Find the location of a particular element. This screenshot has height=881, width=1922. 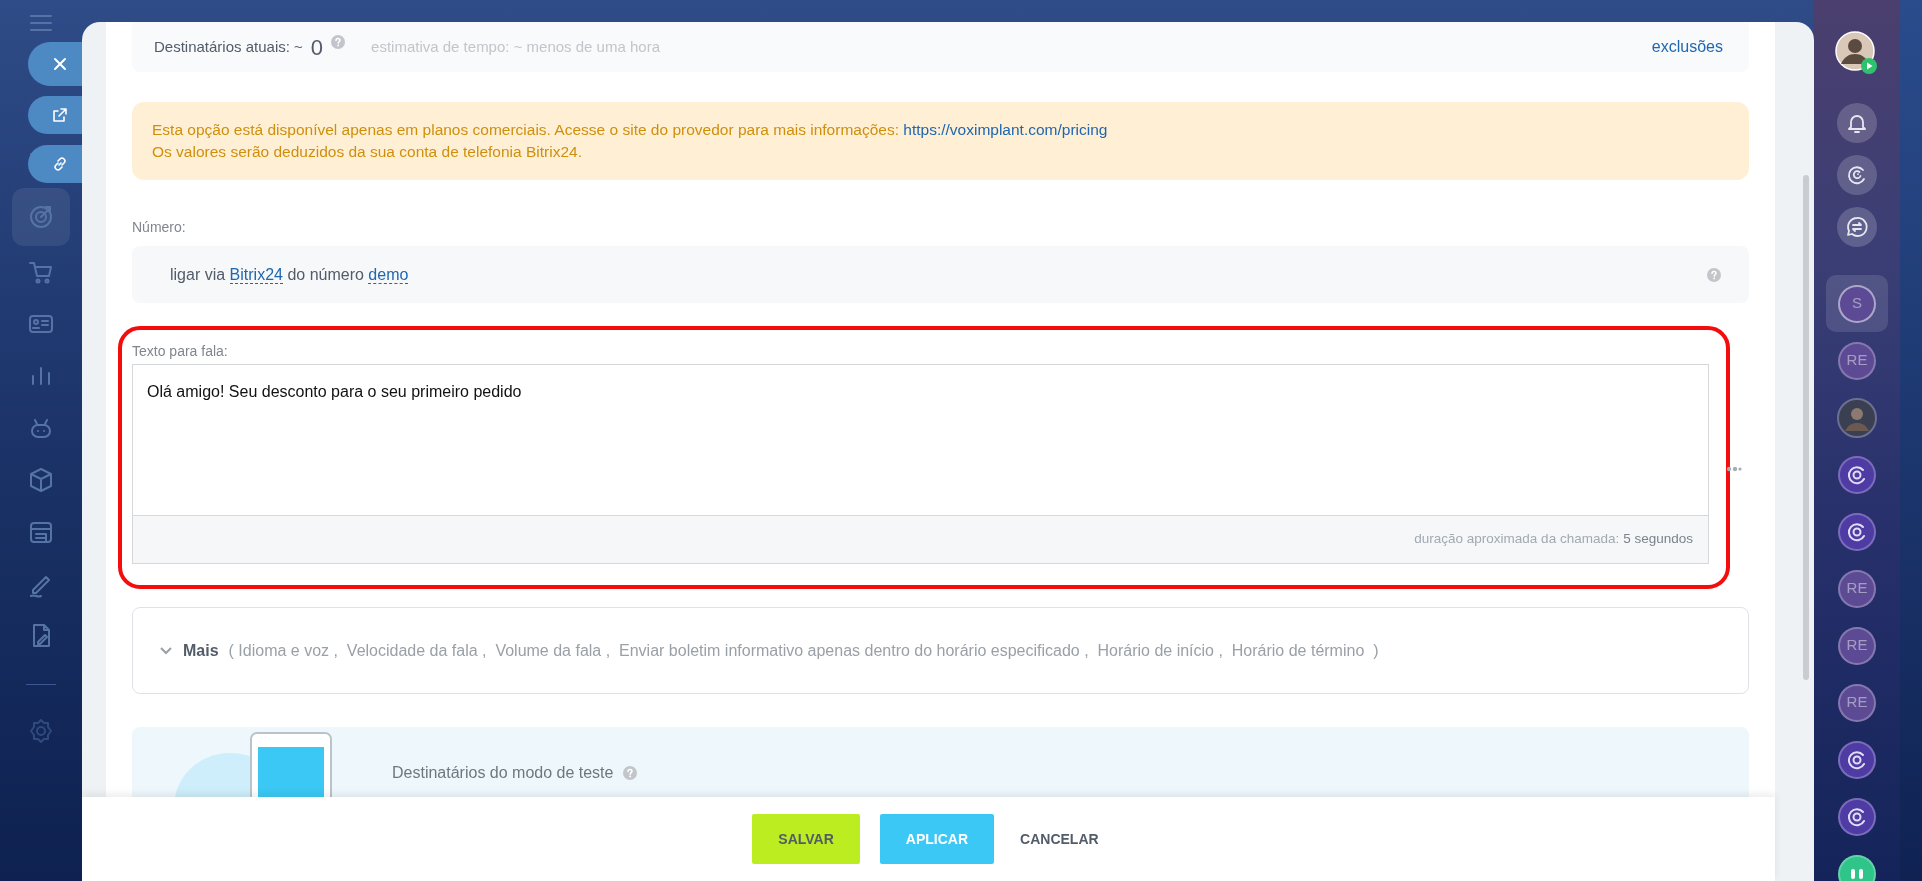

cancel-button: CANCELAR is located at coordinates (1059, 839).